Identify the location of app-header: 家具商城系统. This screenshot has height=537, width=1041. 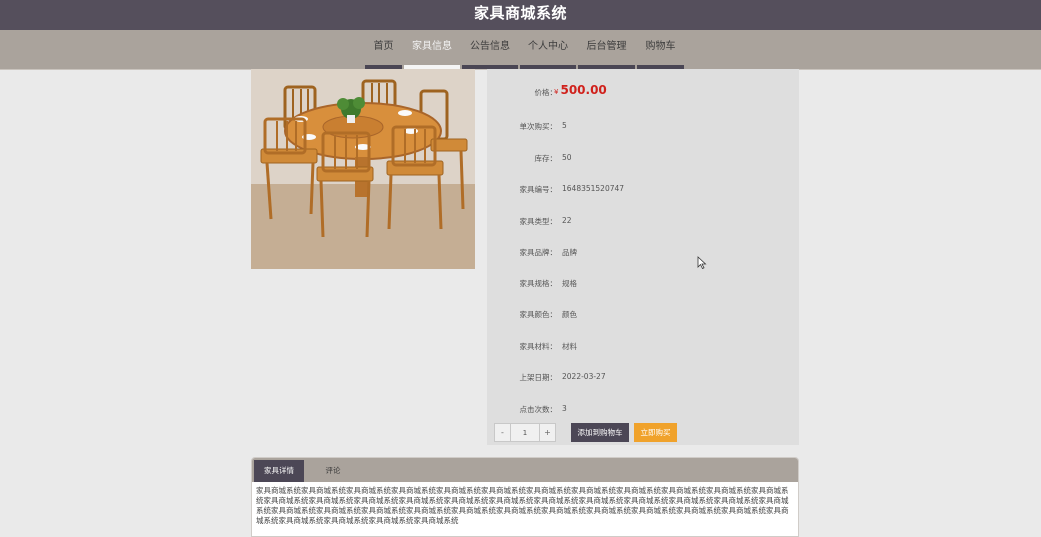
(520, 15).